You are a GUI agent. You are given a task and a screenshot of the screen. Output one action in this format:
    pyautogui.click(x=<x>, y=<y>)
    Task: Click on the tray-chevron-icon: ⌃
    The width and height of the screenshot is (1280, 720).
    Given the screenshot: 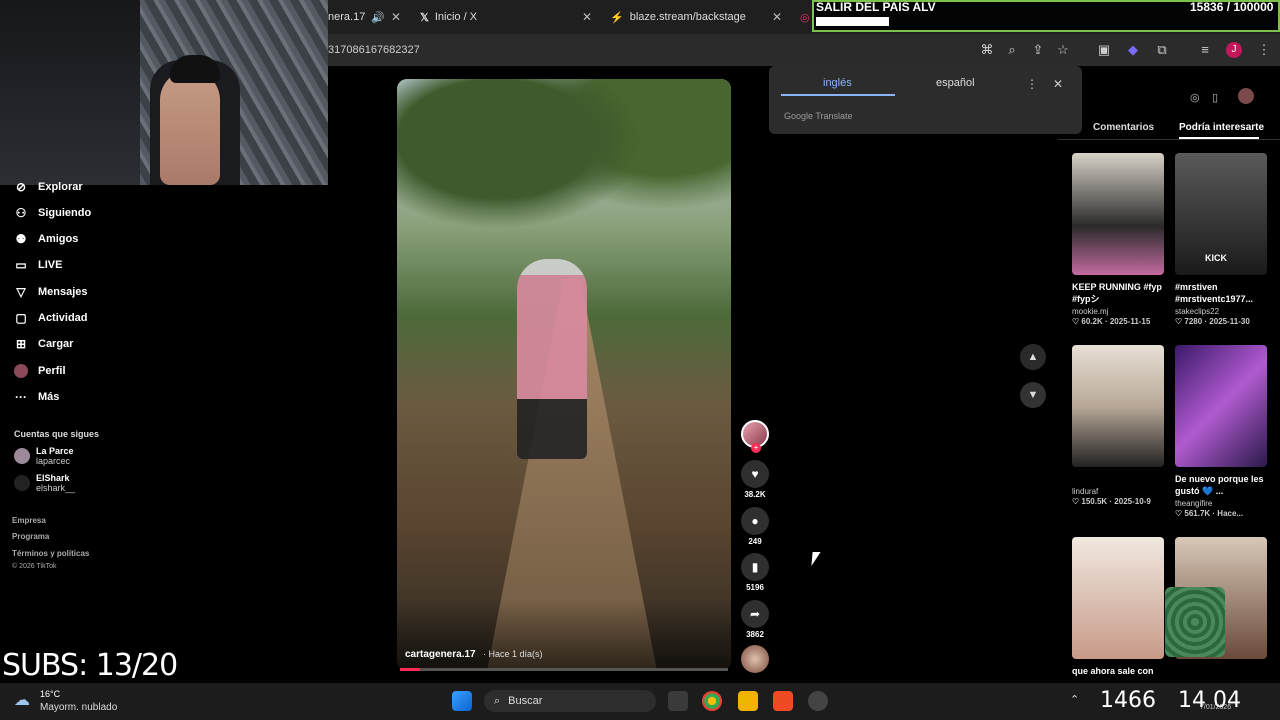 What is the action you would take?
    pyautogui.click(x=1074, y=699)
    